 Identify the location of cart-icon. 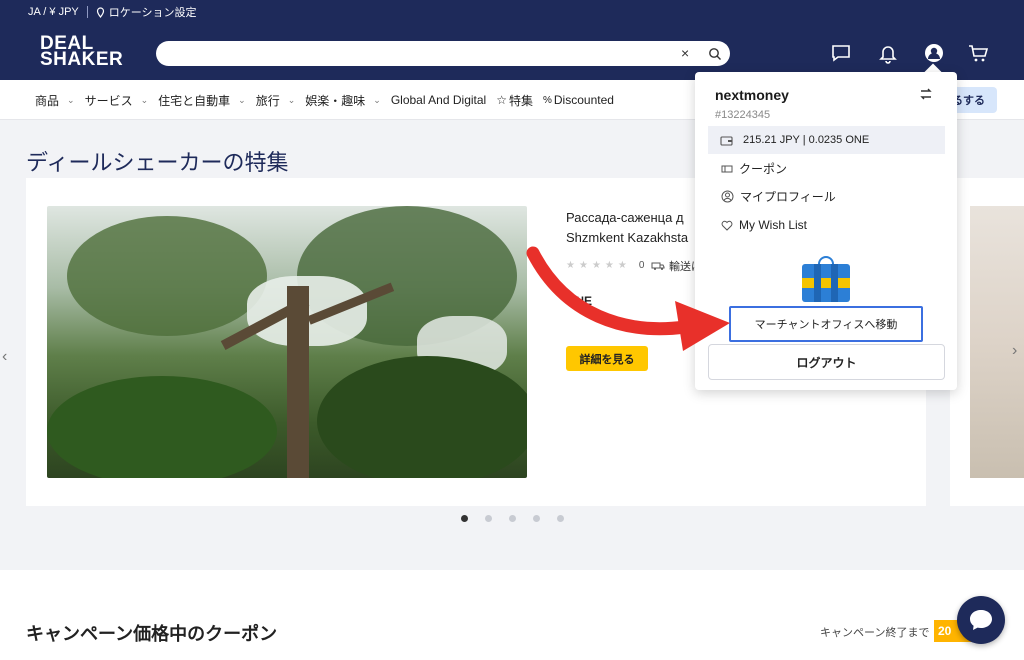
(978, 53).